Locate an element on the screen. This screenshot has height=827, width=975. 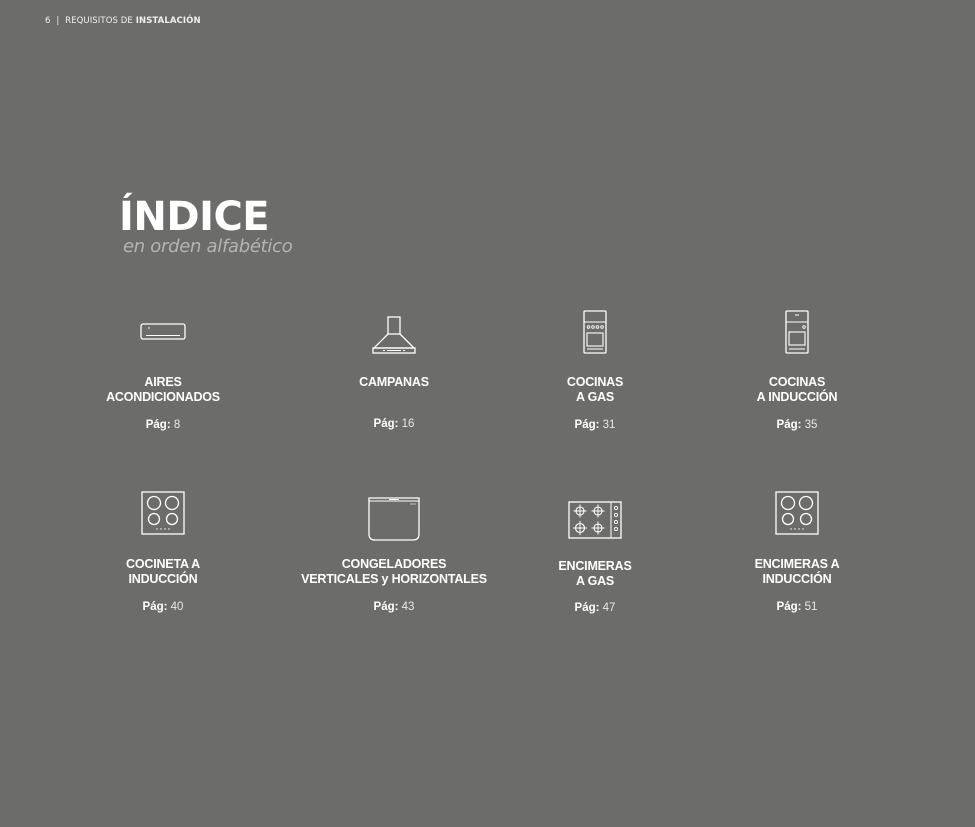
entry-label: ENCIMERAS A INDUCCIÓN is located at coordinates (797, 571).